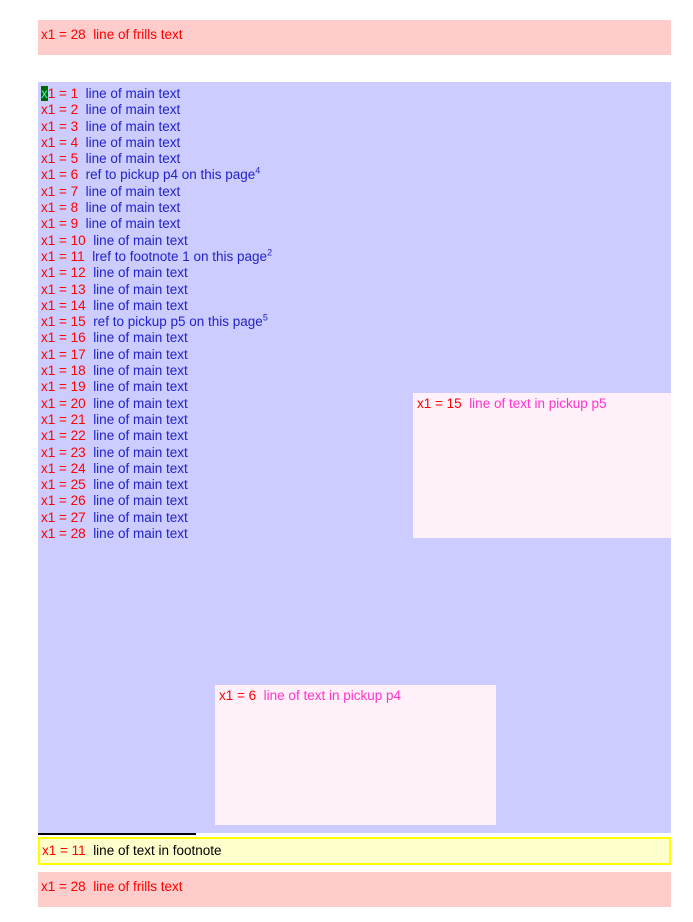 This screenshot has height=922, width=693. I want to click on footnote-separator-rule, so click(117, 834).